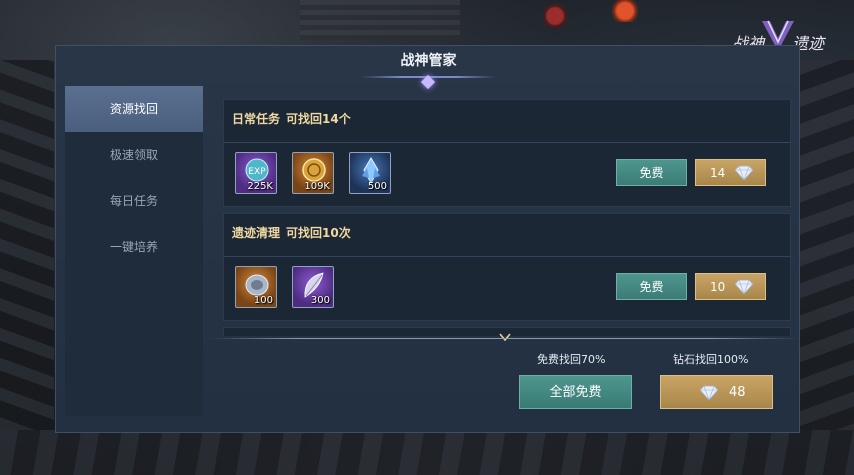  I want to click on nav-item-one-click-train: 一键培养, so click(134, 247).